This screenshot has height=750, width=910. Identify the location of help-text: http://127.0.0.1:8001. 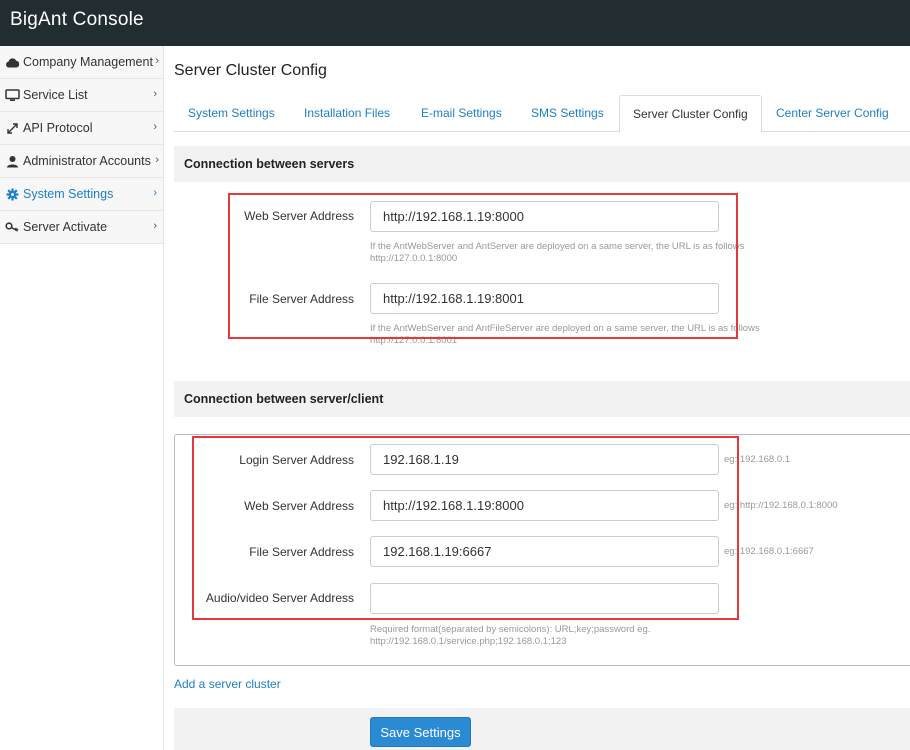
(414, 340).